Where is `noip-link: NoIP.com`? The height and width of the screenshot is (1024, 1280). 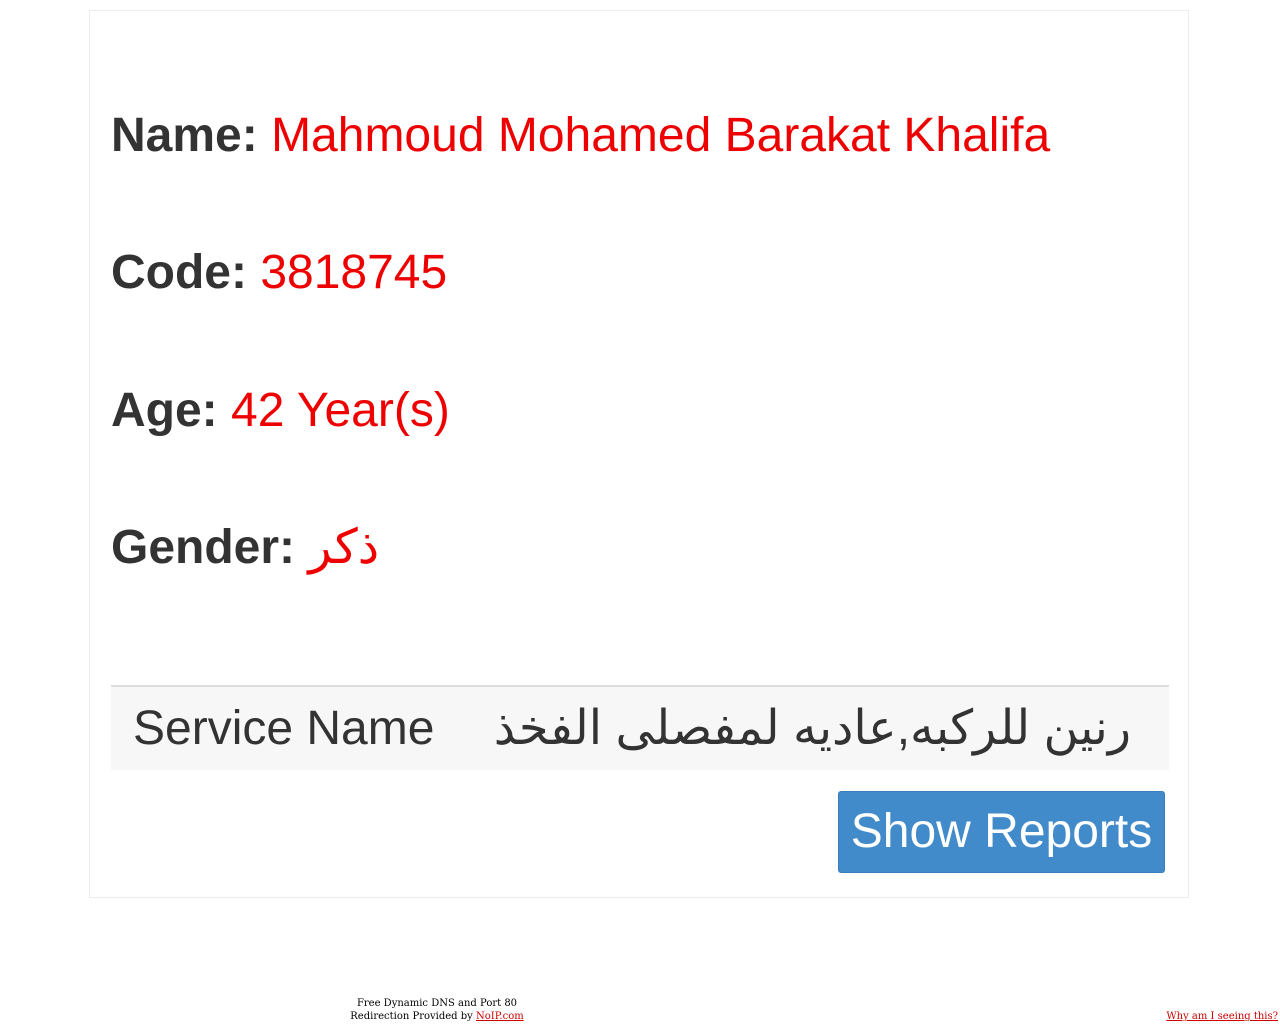 noip-link: NoIP.com is located at coordinates (500, 1016).